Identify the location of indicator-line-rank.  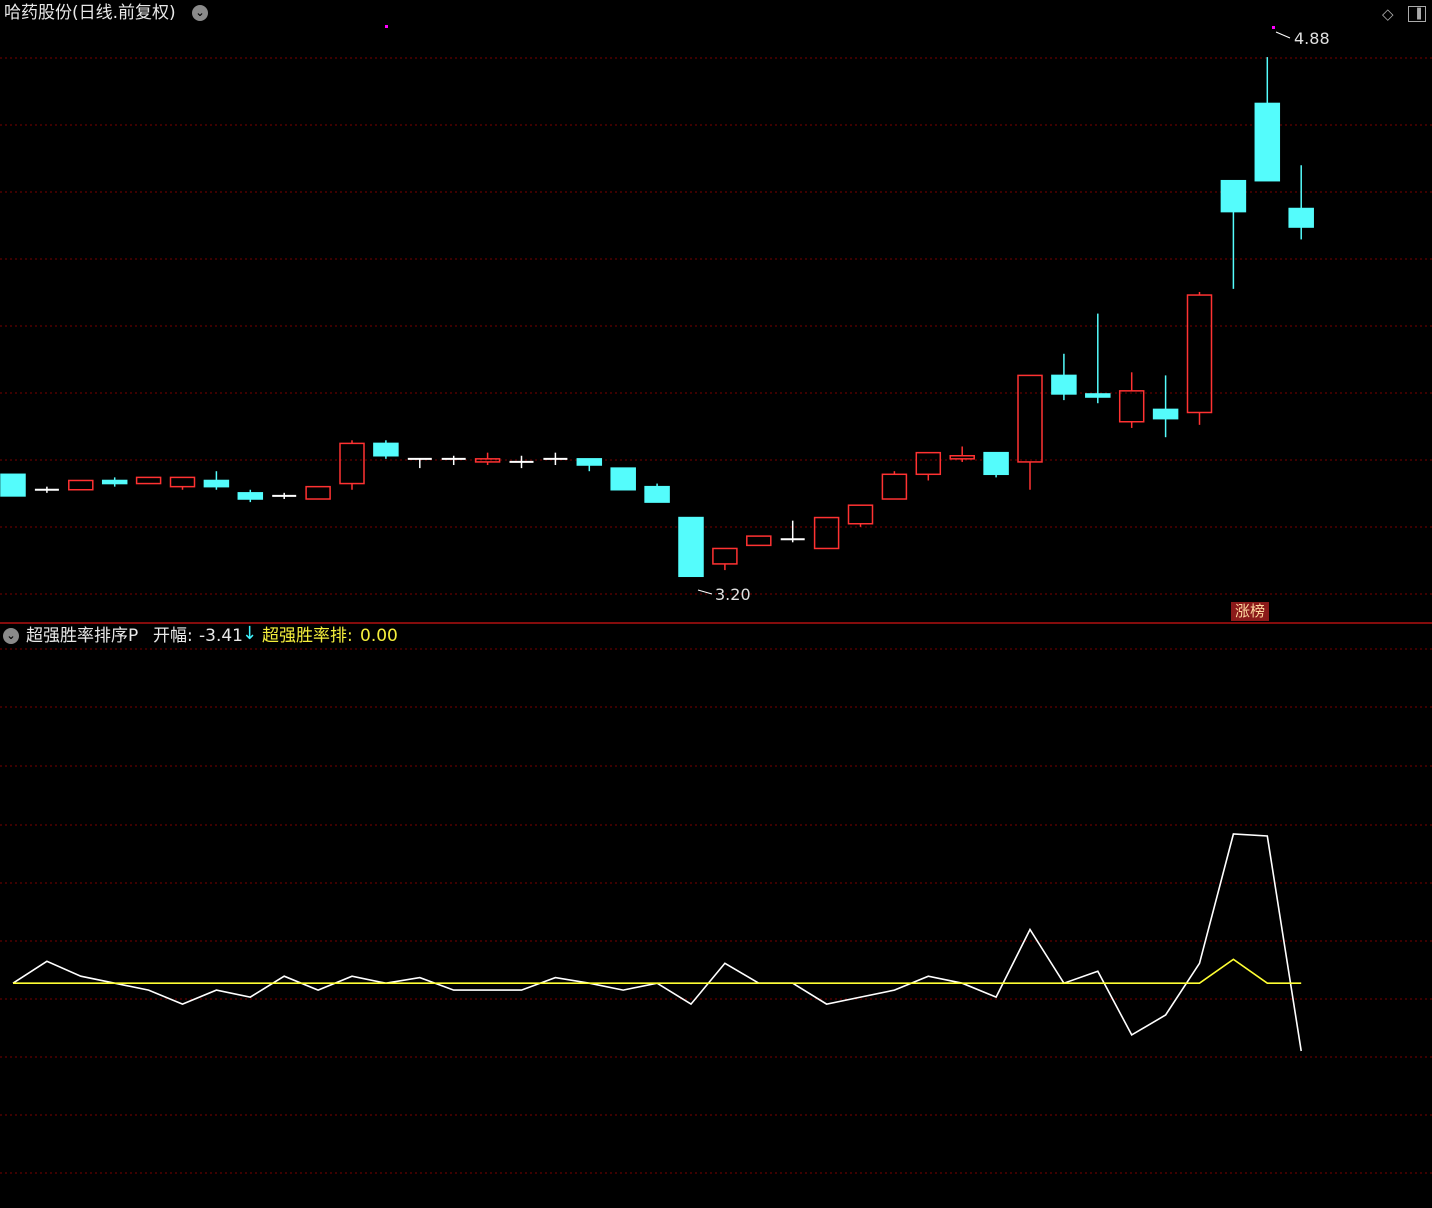
(657, 971).